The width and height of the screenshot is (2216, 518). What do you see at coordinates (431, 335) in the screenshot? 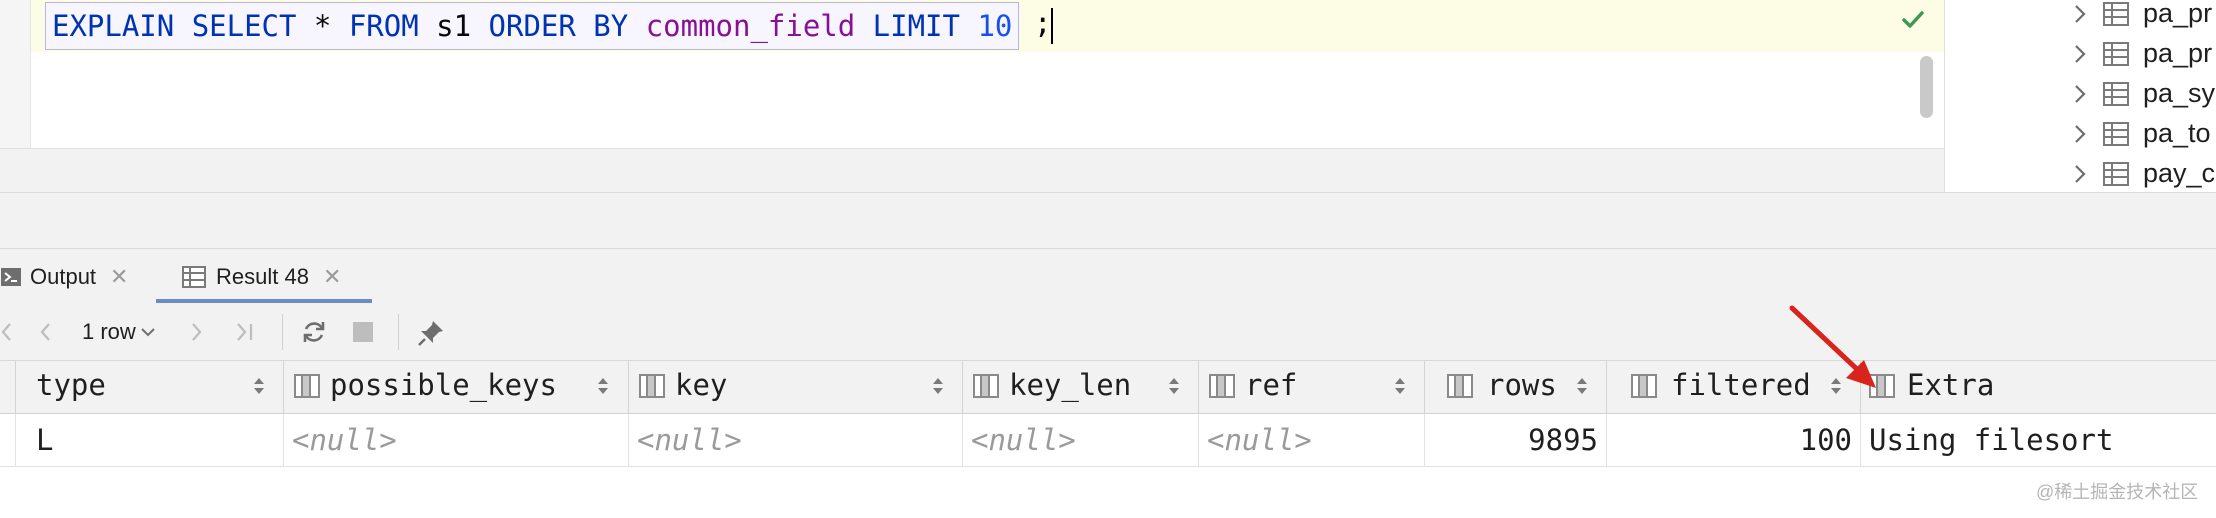
I see `pin-icon` at bounding box center [431, 335].